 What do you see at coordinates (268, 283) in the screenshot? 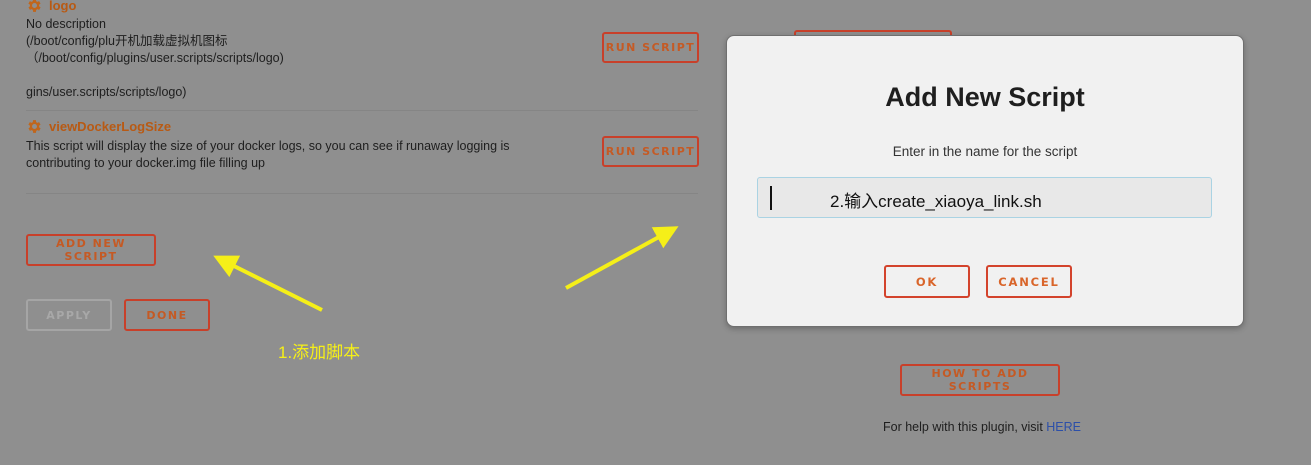
I see `arrow-to-add-button` at bounding box center [268, 283].